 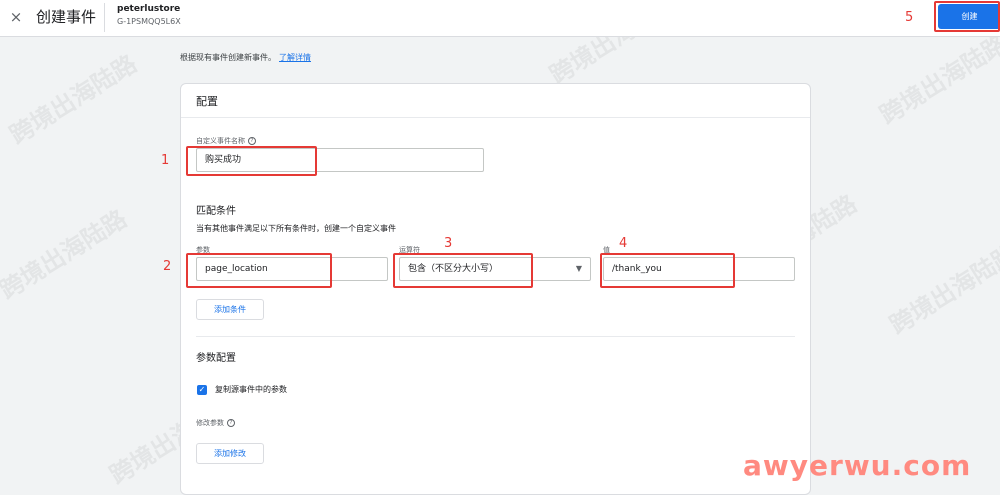 I want to click on event-name-label: 自定义事件名称?, so click(x=226, y=141).